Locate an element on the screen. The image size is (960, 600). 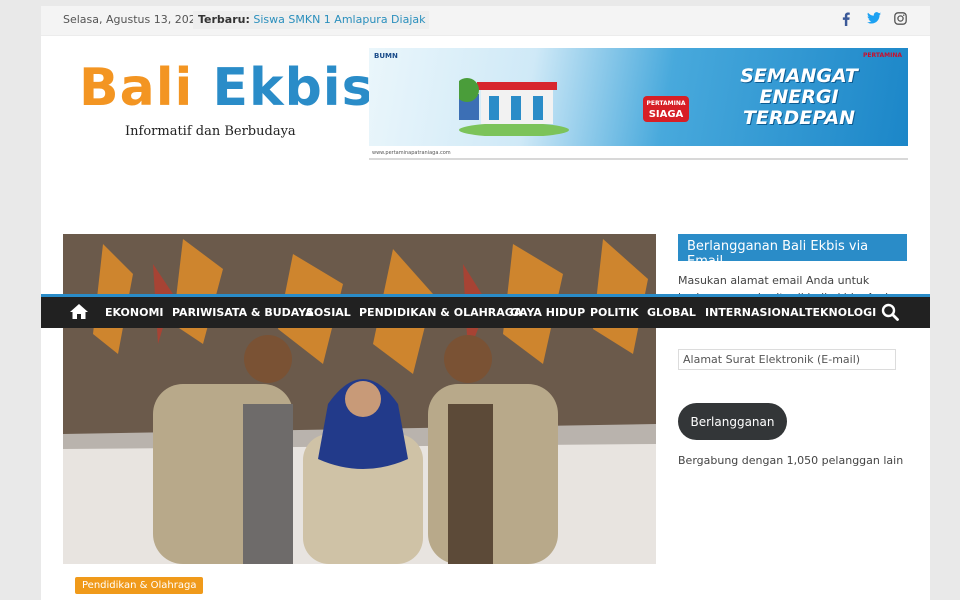
nav-item-pendidikan-olahraga: PENDIDIKAN & OLAHRAGA is located at coordinates (440, 312).